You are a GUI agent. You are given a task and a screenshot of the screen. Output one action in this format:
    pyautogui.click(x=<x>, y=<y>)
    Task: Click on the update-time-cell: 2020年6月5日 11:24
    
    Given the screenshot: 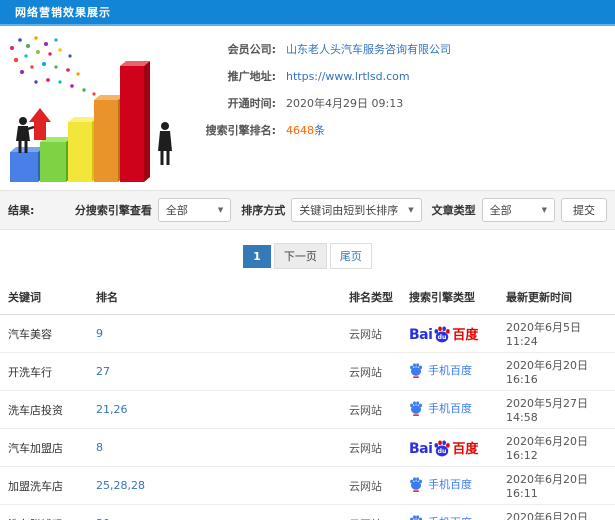 What is the action you would take?
    pyautogui.click(x=556, y=333)
    